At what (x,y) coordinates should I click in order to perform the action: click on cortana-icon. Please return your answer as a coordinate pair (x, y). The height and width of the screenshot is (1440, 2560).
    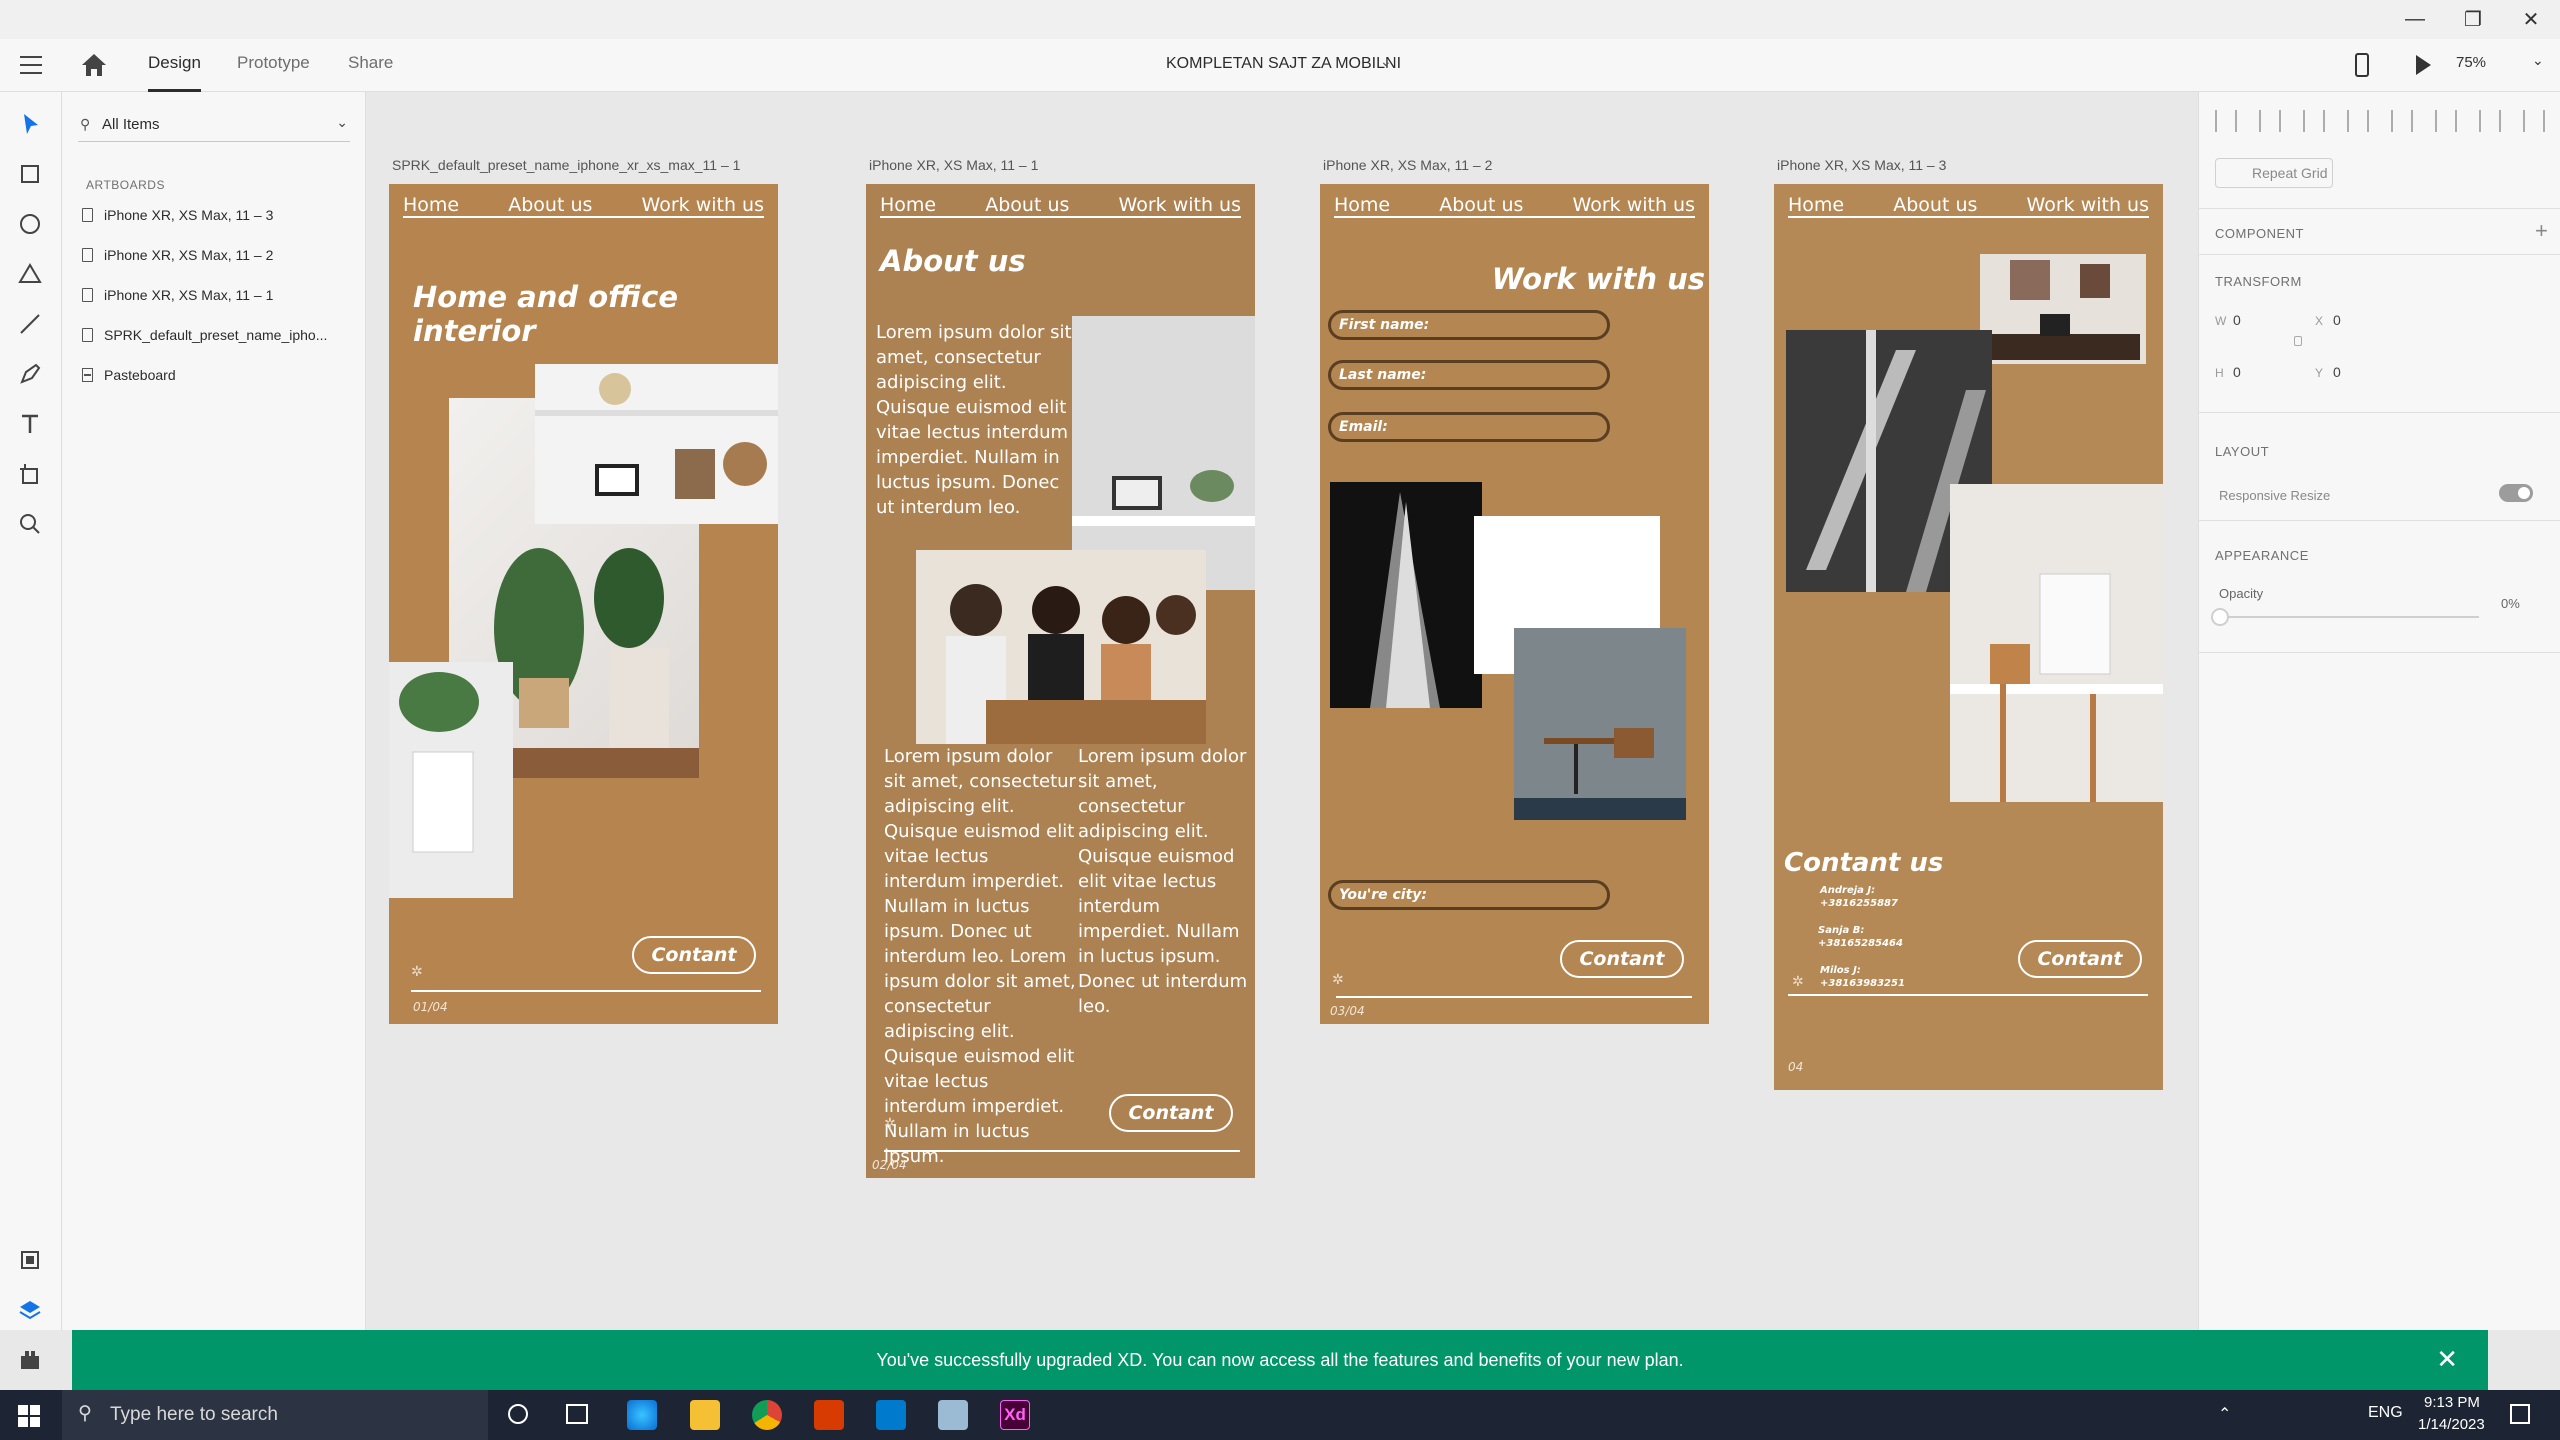
    Looking at the image, I should click on (518, 1414).